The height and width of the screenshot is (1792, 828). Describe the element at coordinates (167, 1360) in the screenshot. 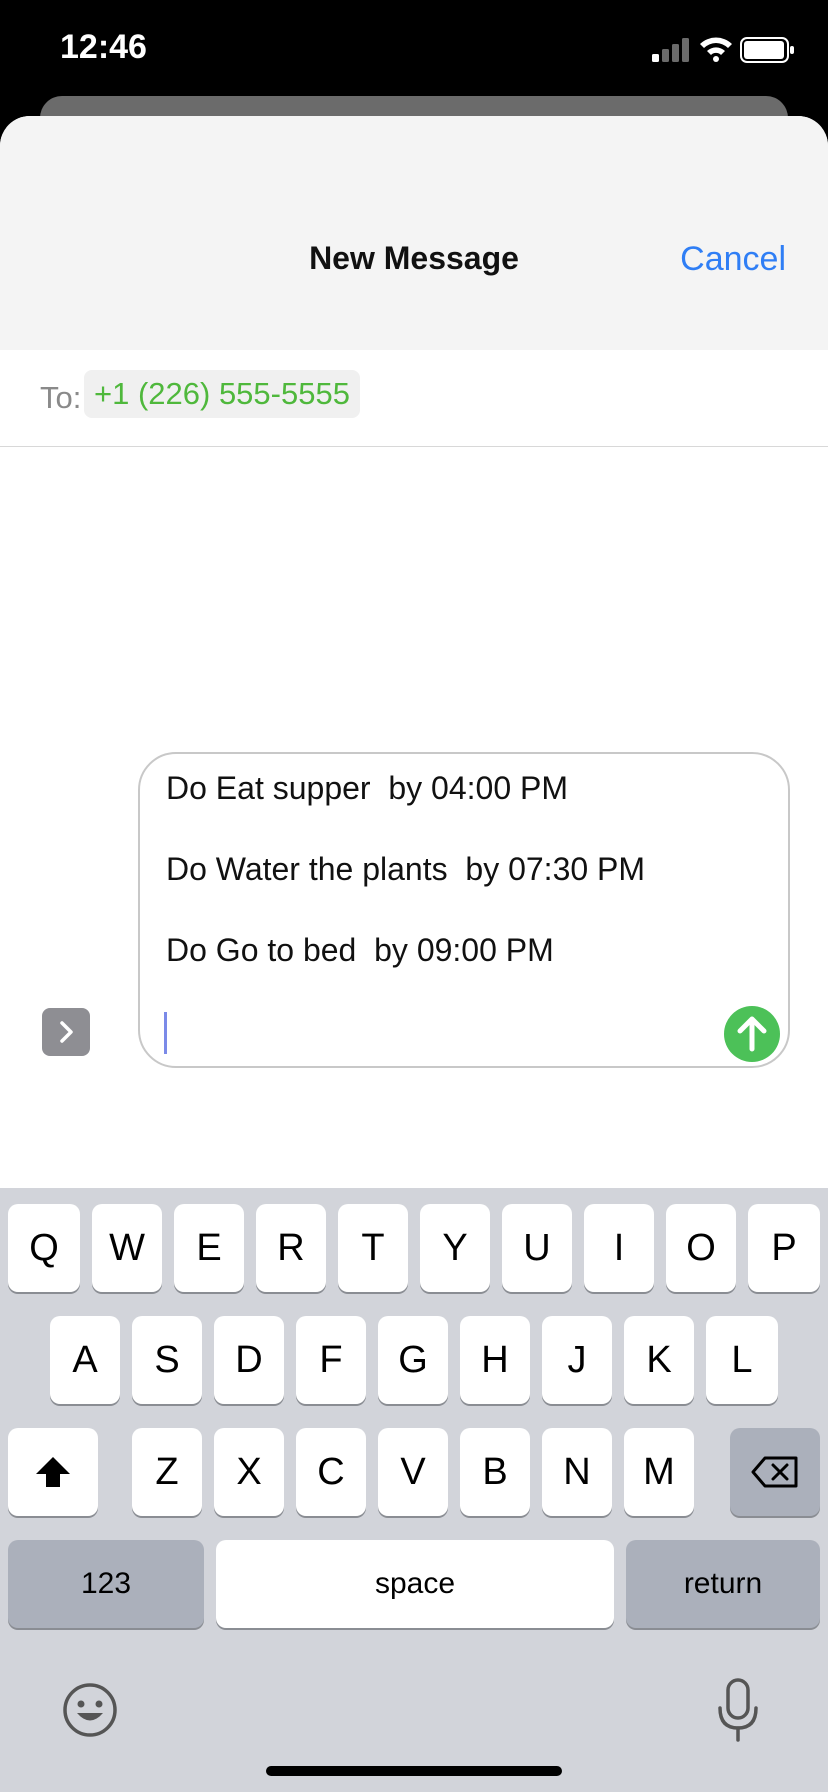

I see `key-s: S` at that location.